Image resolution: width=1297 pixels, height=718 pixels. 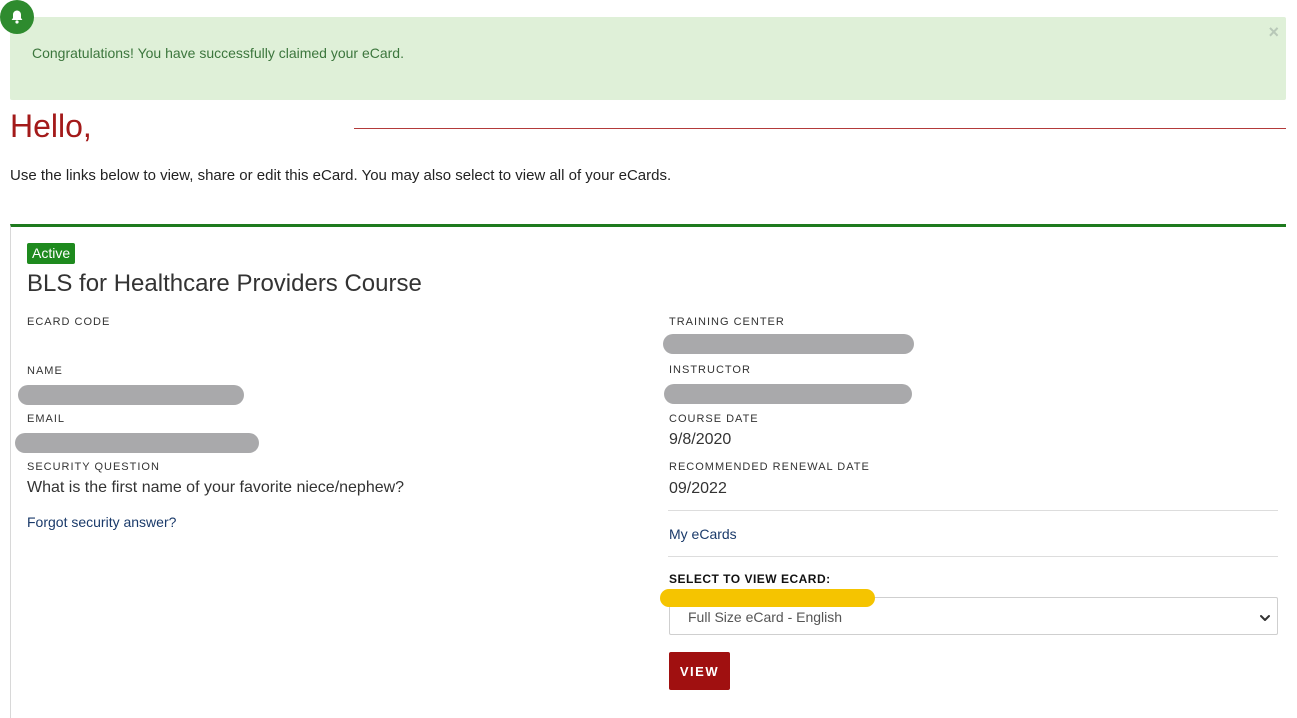 I want to click on view-button: VIEW, so click(x=699, y=671).